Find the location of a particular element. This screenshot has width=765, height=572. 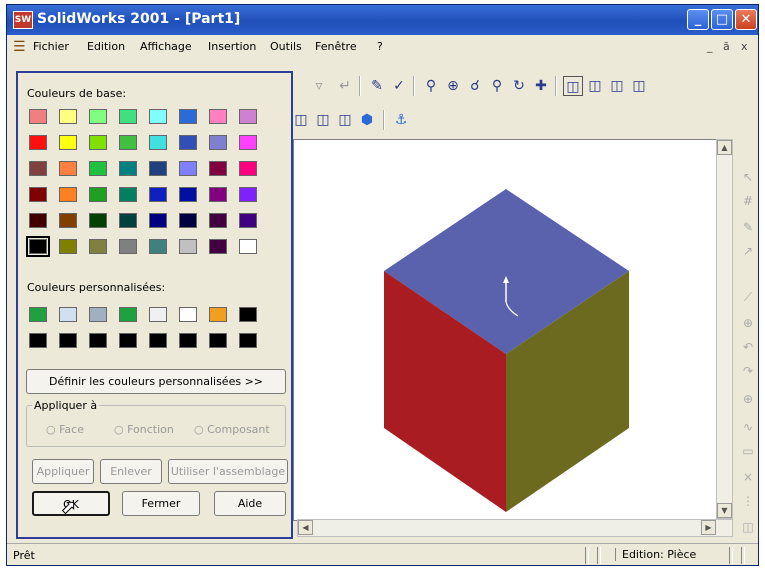

menu-outils: Outils is located at coordinates (286, 46).